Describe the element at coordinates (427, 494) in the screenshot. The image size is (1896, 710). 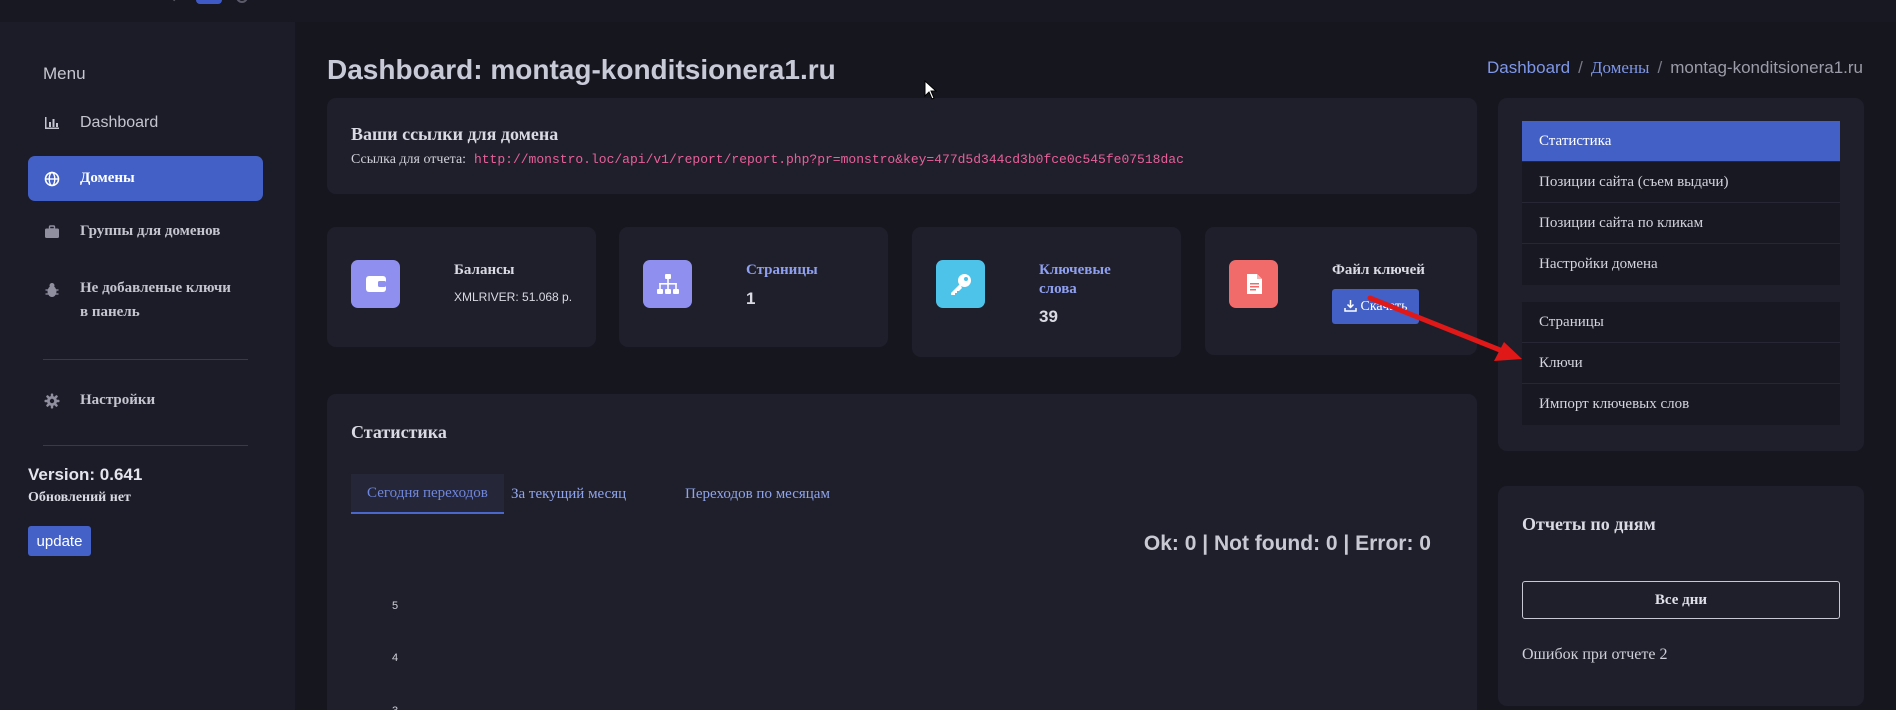
I see `tab-today: Сегодня переходов` at that location.